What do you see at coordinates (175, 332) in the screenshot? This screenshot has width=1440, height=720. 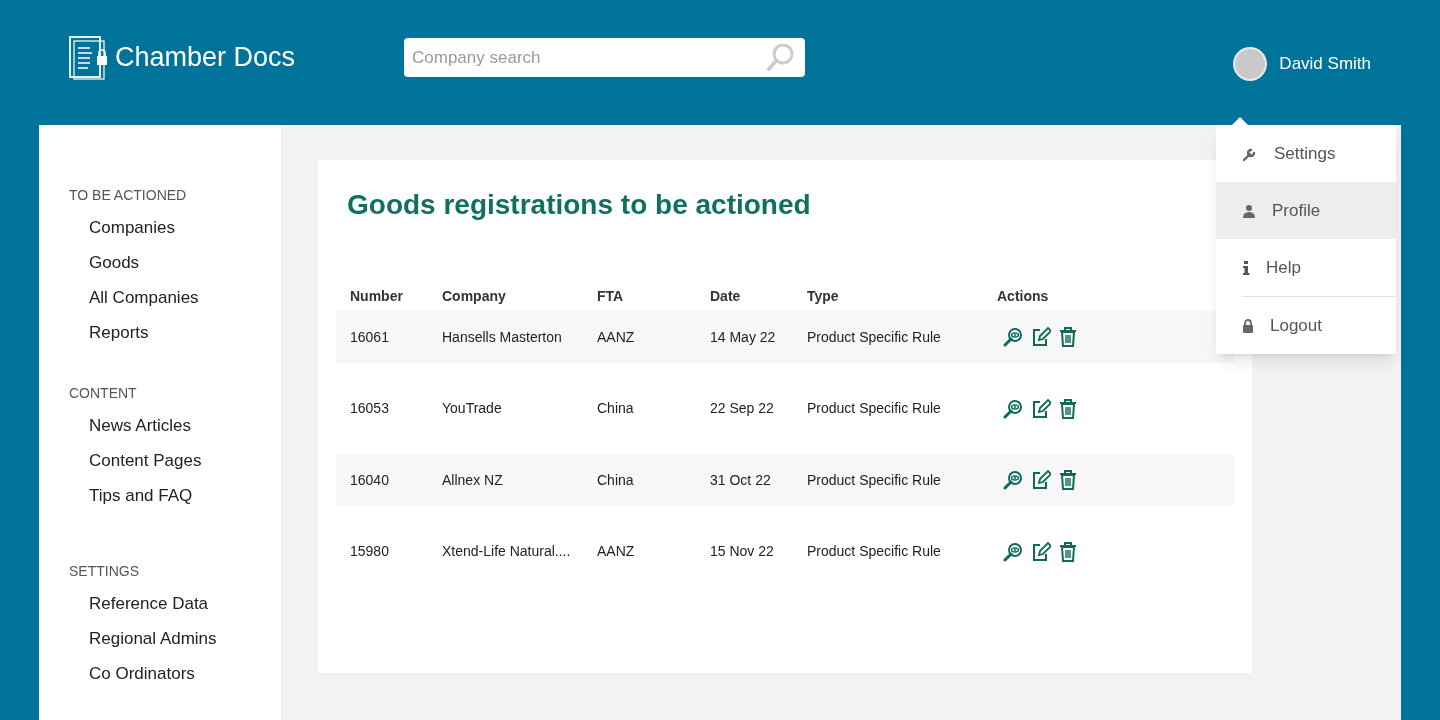 I see `sidebar-item: Reports` at bounding box center [175, 332].